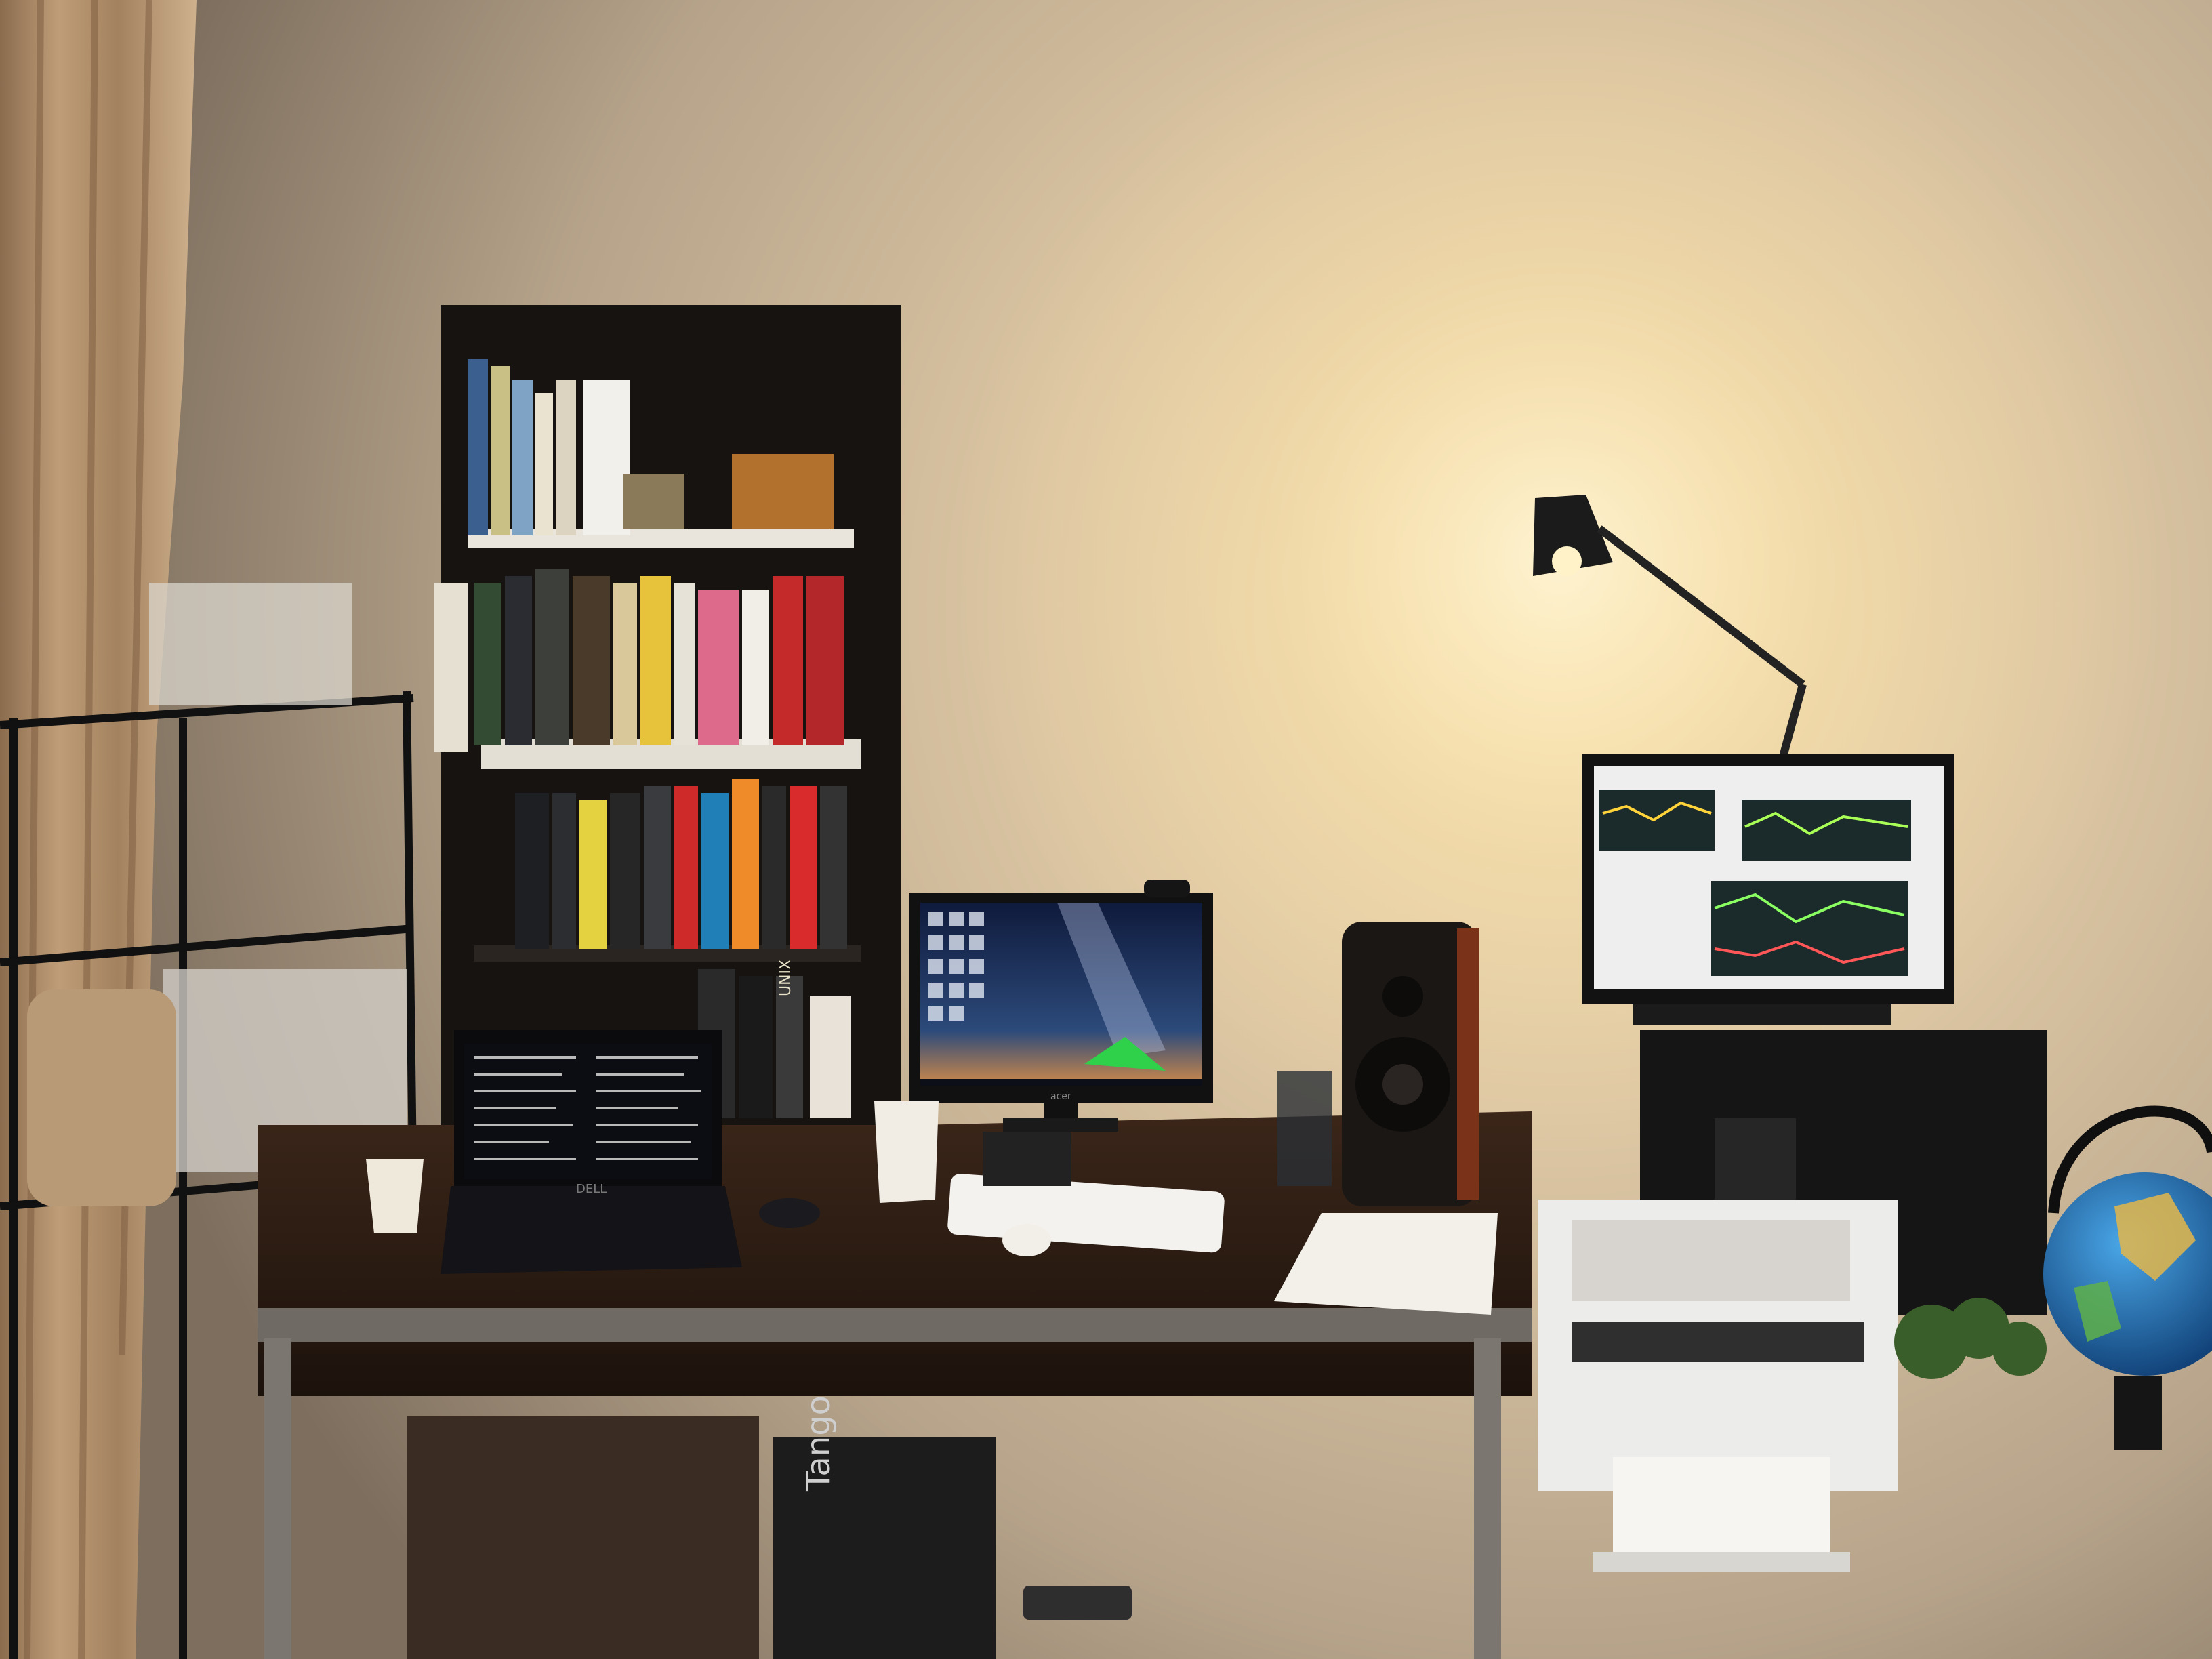  Describe the element at coordinates (1410, 1064) in the screenshot. I see `speaker` at that location.